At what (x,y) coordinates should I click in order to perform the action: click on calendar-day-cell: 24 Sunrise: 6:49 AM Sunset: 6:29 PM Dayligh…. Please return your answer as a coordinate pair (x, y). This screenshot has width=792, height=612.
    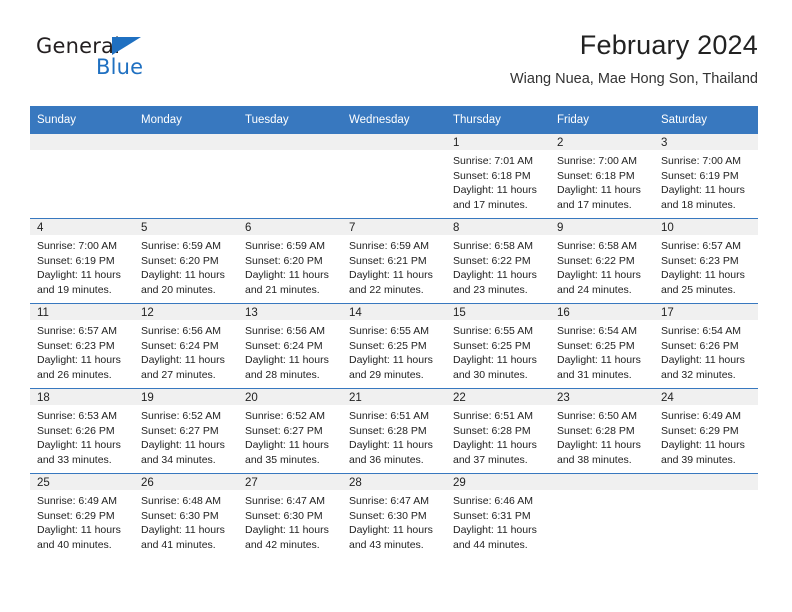
    Looking at the image, I should click on (706, 431).